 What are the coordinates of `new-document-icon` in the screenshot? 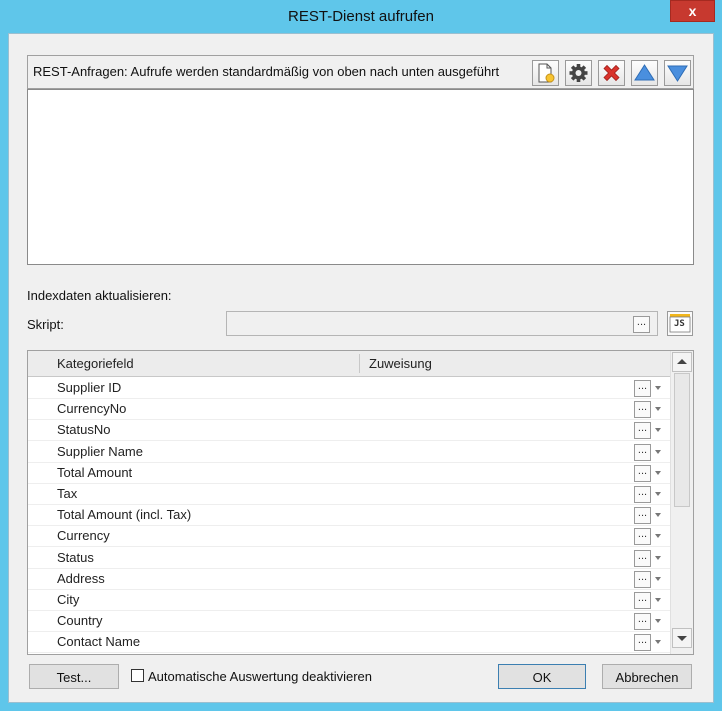 It's located at (546, 73).